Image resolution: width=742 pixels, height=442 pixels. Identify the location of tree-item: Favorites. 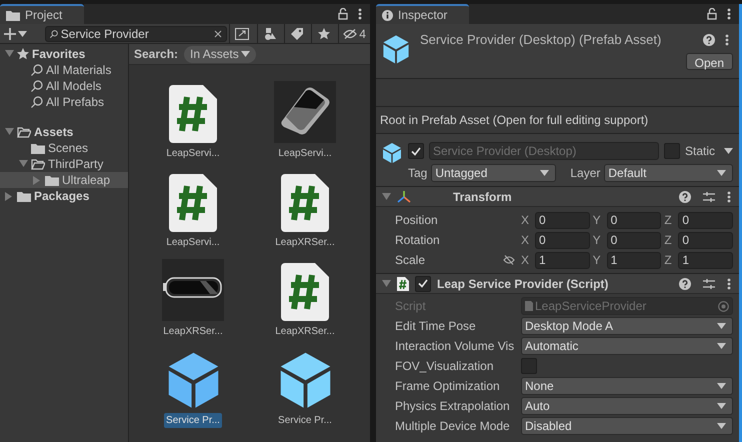
(64, 54).